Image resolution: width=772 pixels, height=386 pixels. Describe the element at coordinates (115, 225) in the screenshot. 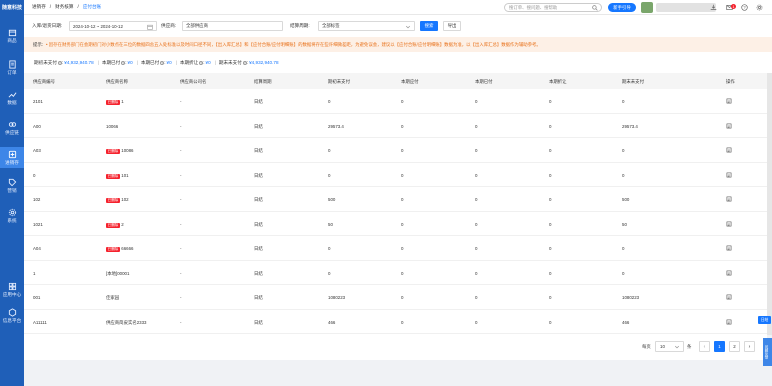

I see `cell-name: 已删除 2` at that location.